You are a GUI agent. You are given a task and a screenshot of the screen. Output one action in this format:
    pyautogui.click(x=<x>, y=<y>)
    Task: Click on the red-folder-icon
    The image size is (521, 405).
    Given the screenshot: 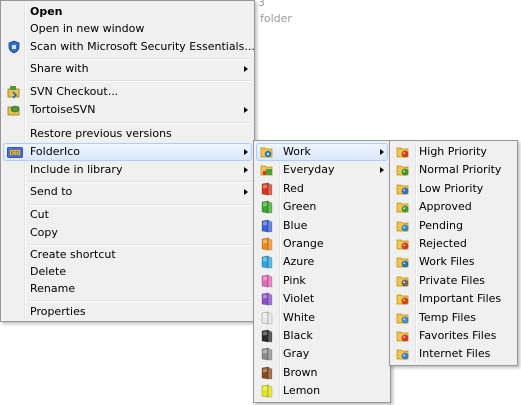 What is the action you would take?
    pyautogui.click(x=267, y=189)
    